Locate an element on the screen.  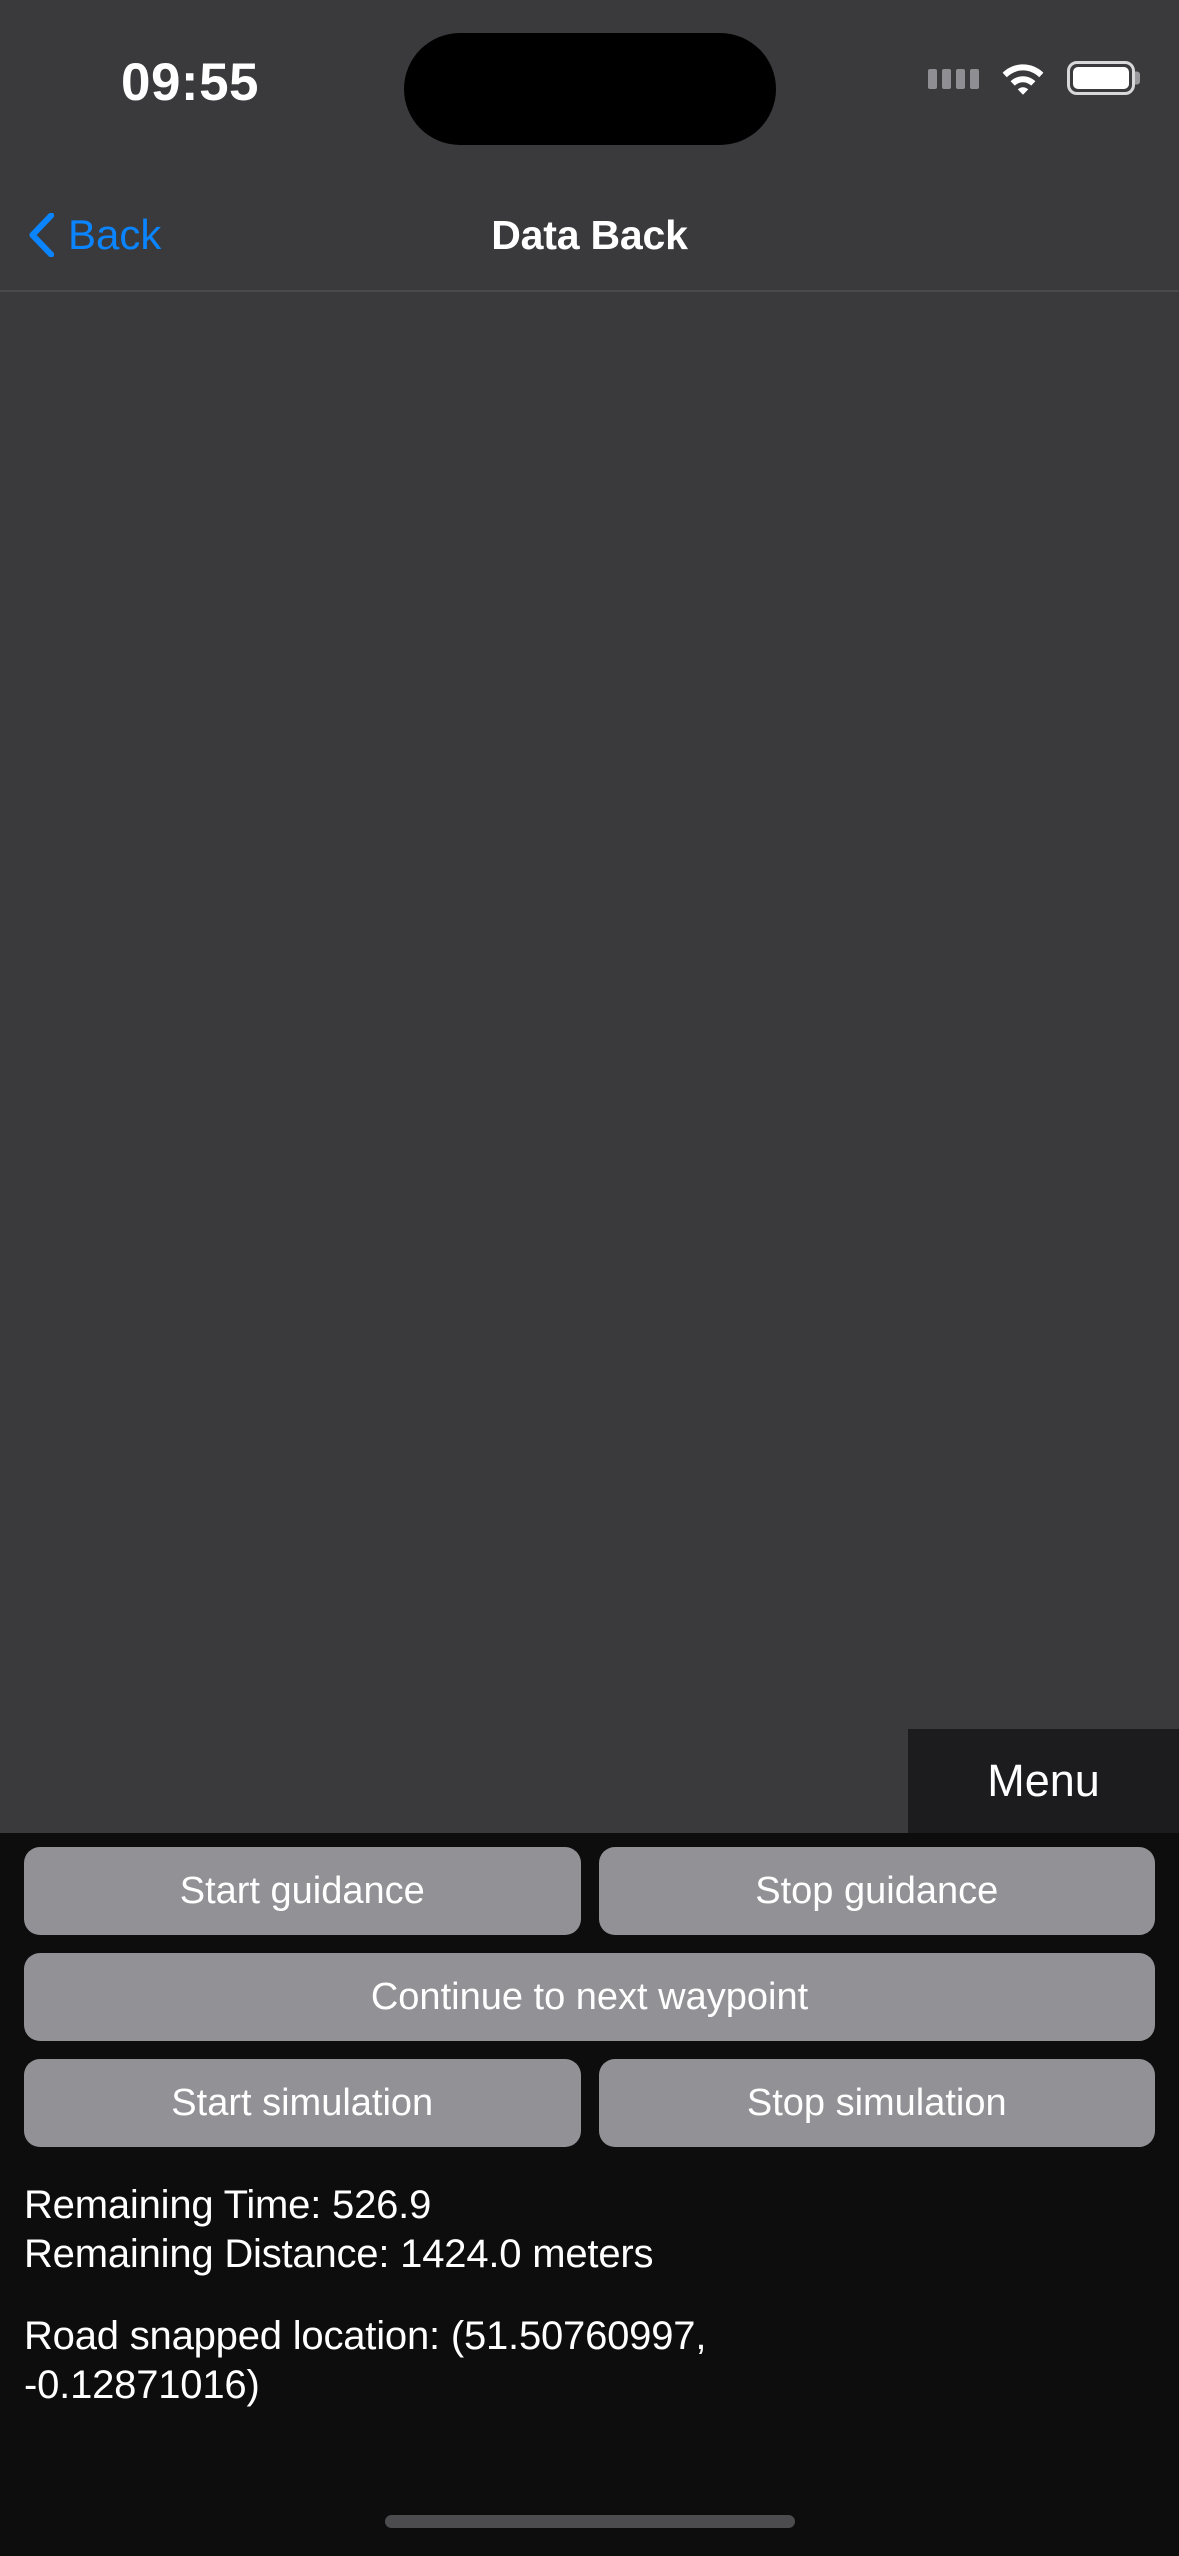
battery-full-icon is located at coordinates (1101, 78).